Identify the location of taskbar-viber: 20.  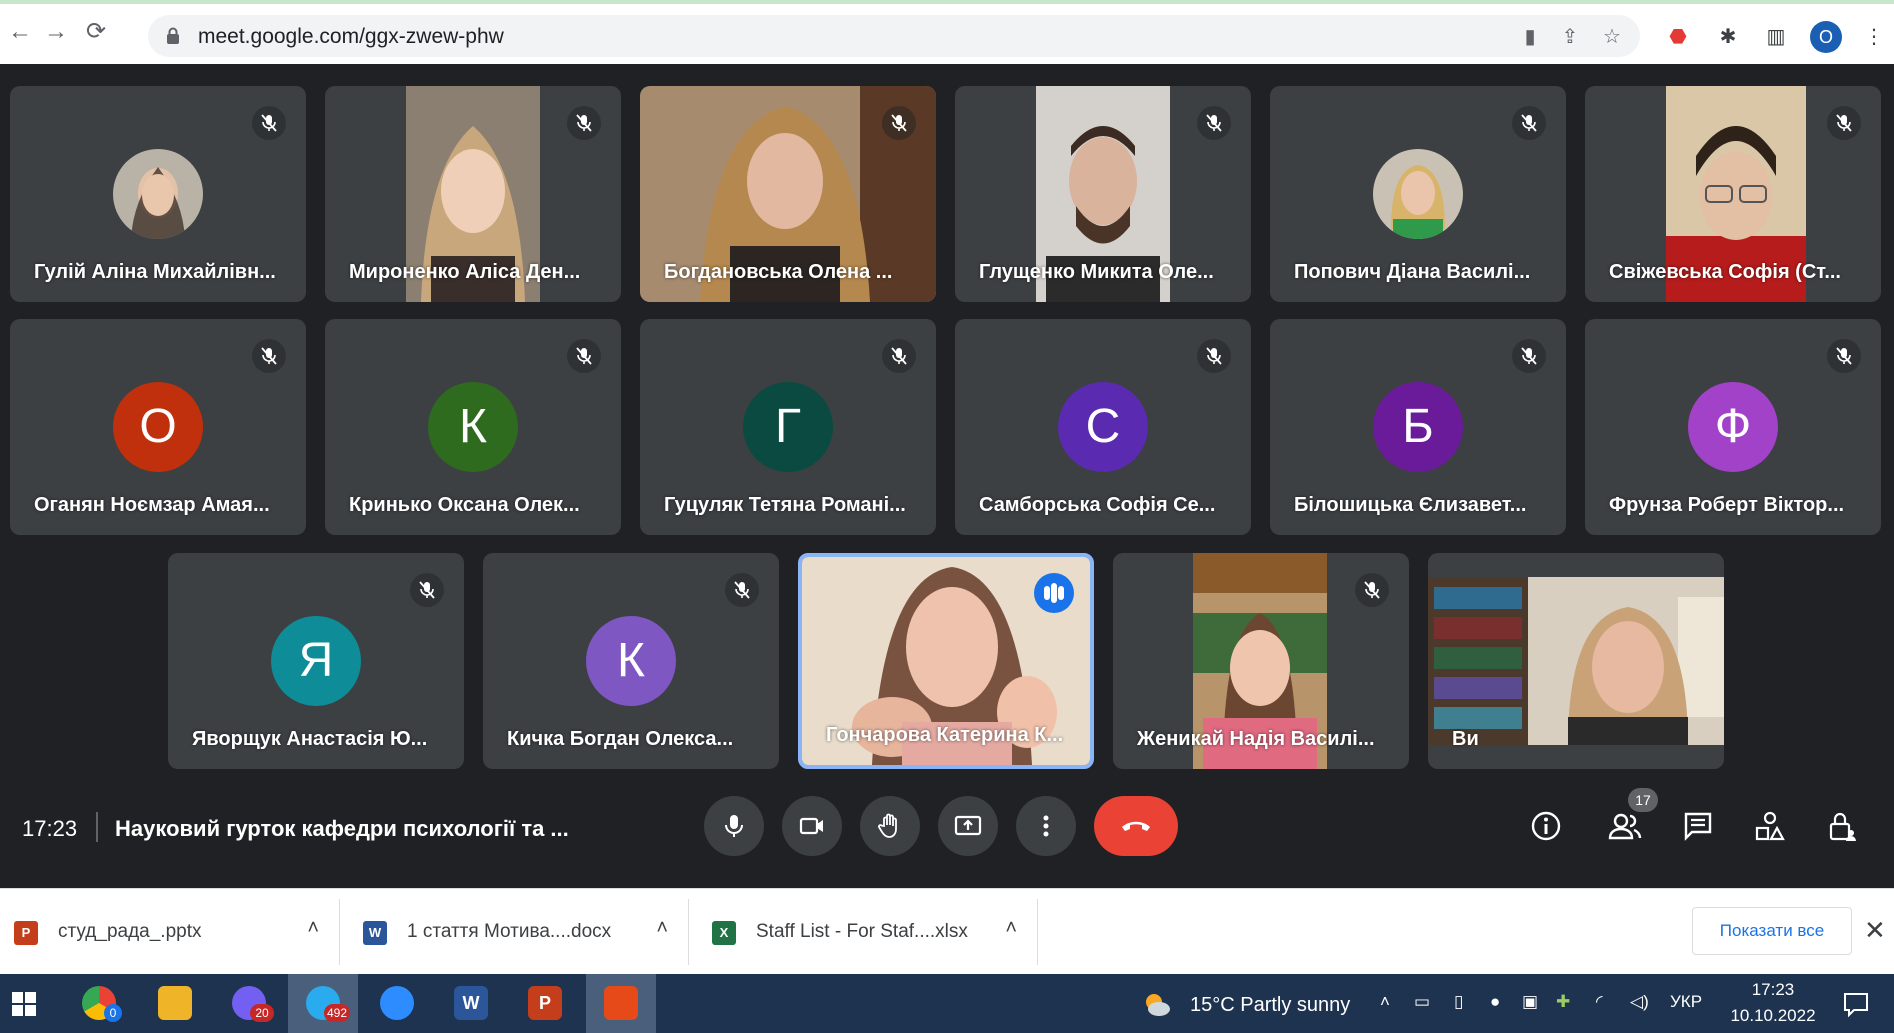
(249, 1003).